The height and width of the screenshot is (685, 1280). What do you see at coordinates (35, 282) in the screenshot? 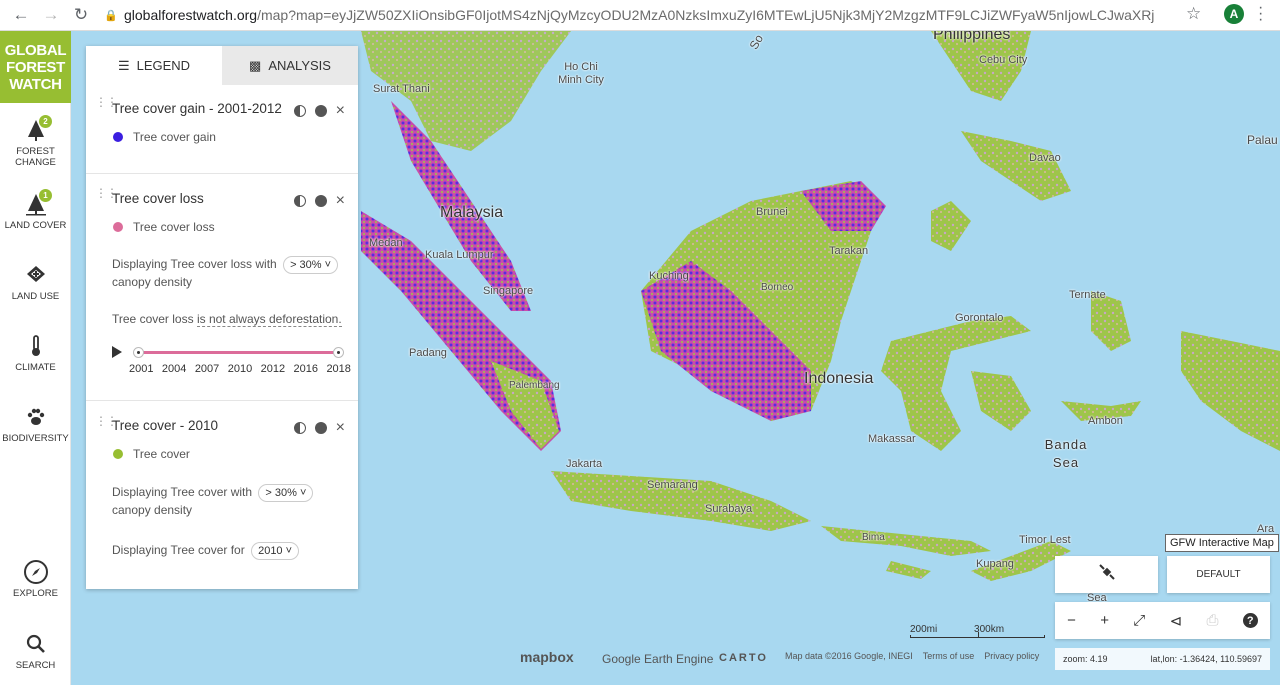
I see `sidebar-item-land-use: Land use` at bounding box center [35, 282].